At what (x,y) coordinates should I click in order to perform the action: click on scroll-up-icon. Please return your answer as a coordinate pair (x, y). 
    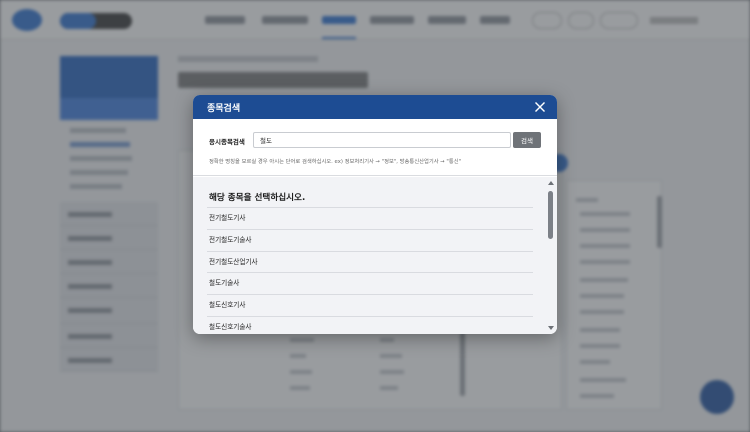
    Looking at the image, I should click on (551, 183).